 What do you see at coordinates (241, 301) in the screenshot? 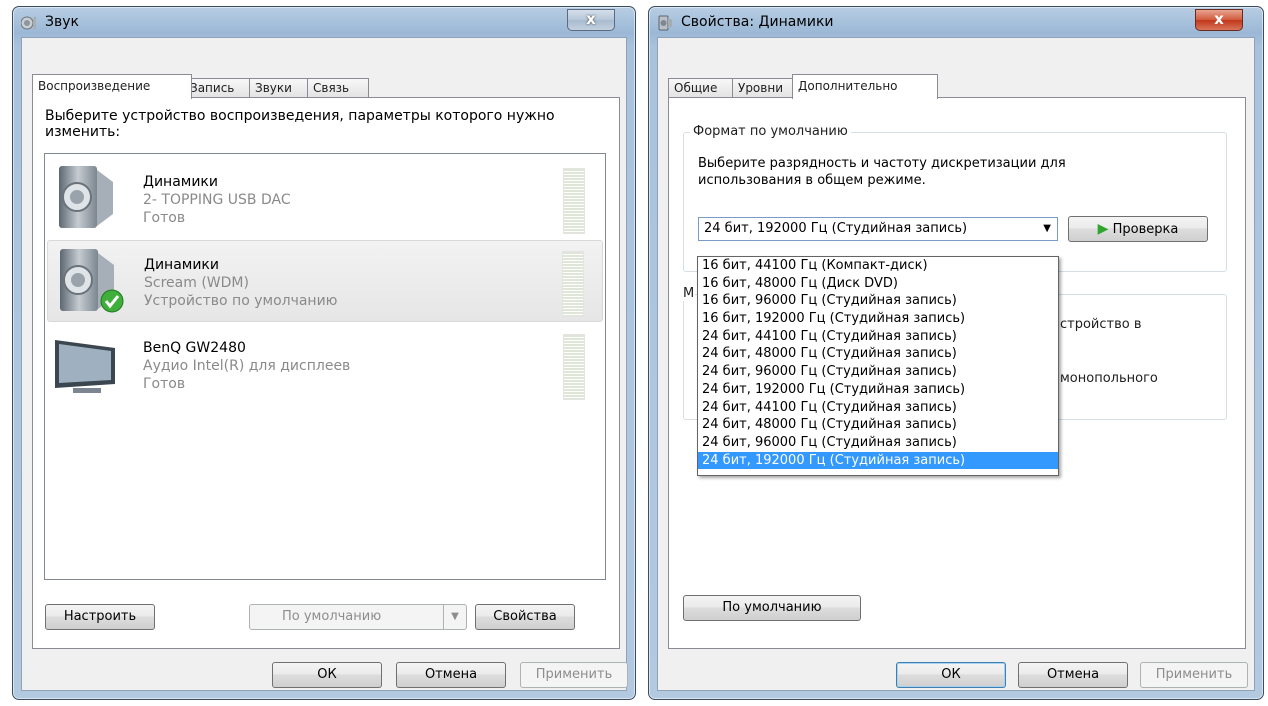
I see `device-status: Устройство по умолчанию` at bounding box center [241, 301].